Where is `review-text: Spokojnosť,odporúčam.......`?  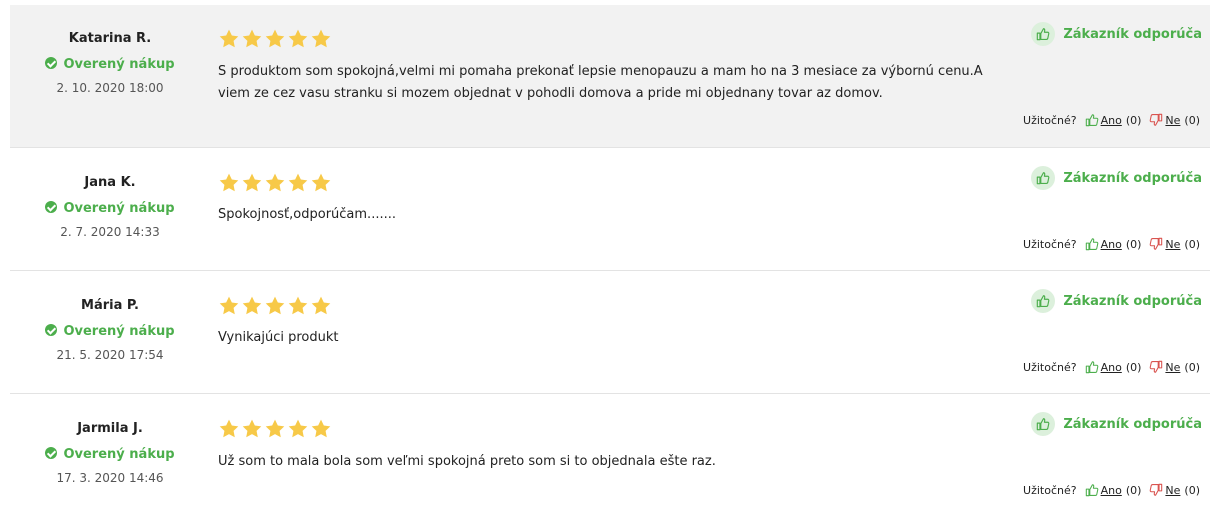 review-text: Spokojnosť,odporúčam....... is located at coordinates (307, 214).